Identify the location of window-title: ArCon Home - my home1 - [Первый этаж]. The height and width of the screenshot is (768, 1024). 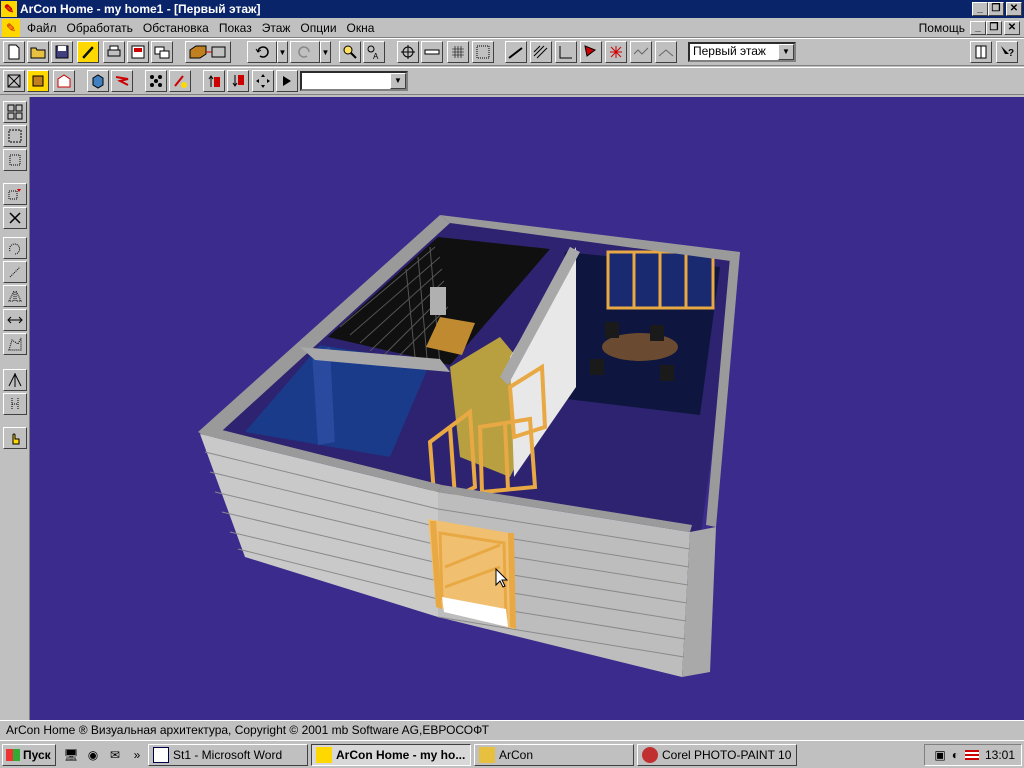
(140, 9).